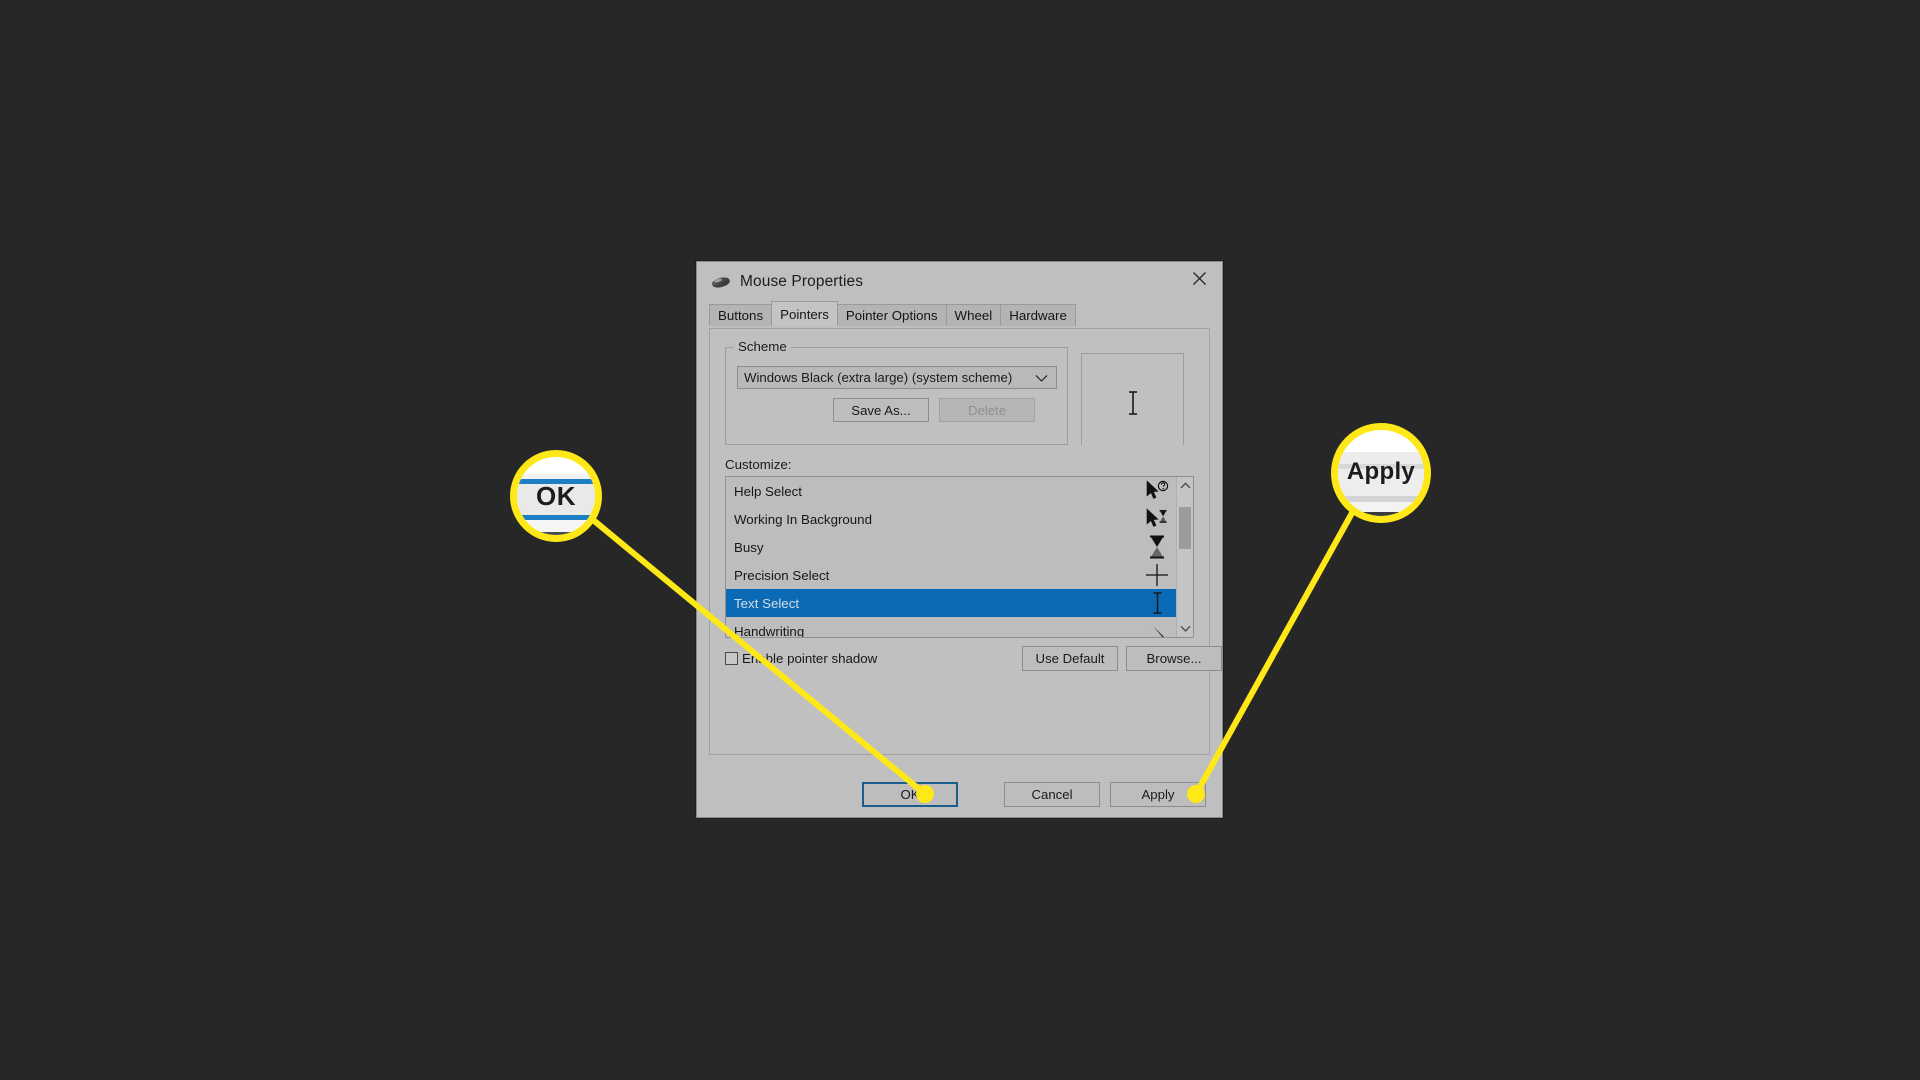 Image resolution: width=1920 pixels, height=1080 pixels. Describe the element at coordinates (782, 575) in the screenshot. I see `list-item-label: Precision Select` at that location.